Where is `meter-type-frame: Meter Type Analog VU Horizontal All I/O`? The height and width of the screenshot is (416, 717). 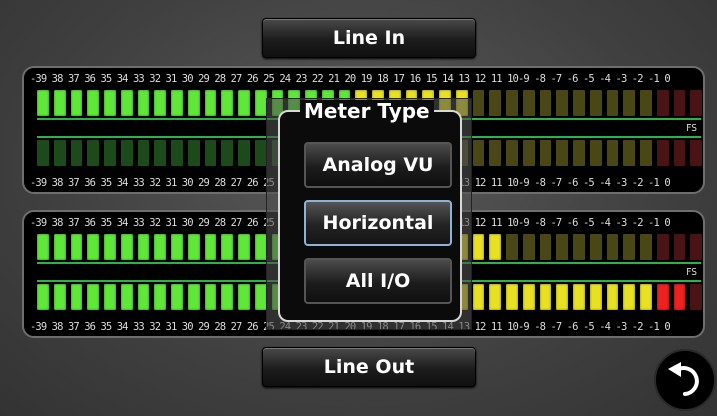
meter-type-frame: Meter Type Analog VU Horizontal All I/O is located at coordinates (370, 211).